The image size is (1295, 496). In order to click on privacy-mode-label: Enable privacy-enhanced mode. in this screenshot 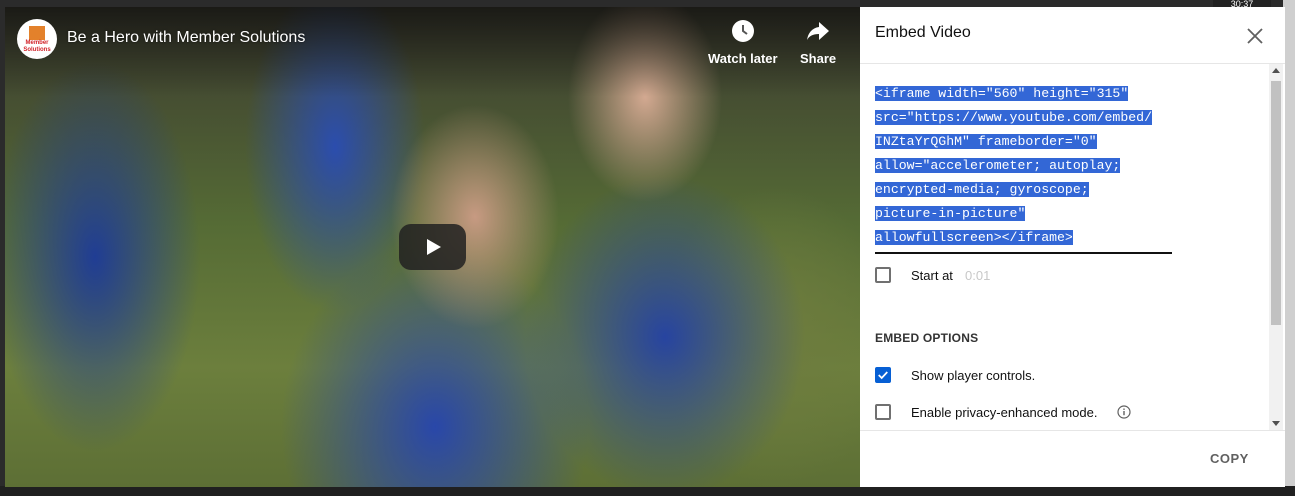, I will do `click(1004, 412)`.